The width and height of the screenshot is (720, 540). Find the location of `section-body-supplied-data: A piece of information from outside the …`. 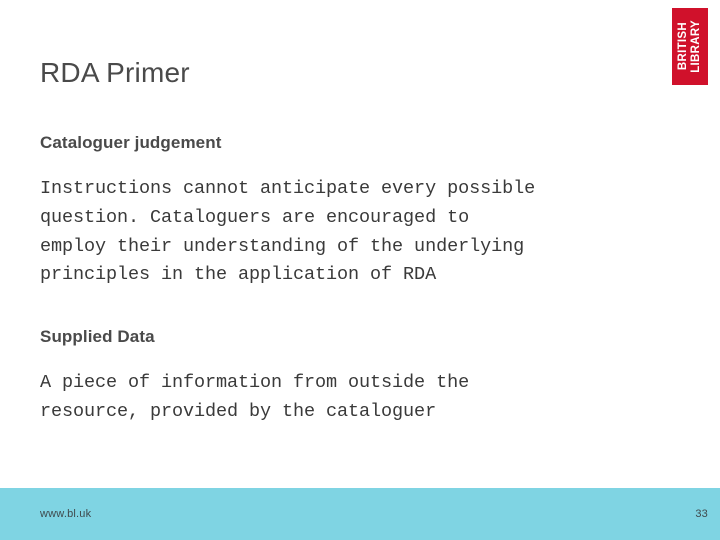

section-body-supplied-data: A piece of information from outside the … is located at coordinates (255, 397).